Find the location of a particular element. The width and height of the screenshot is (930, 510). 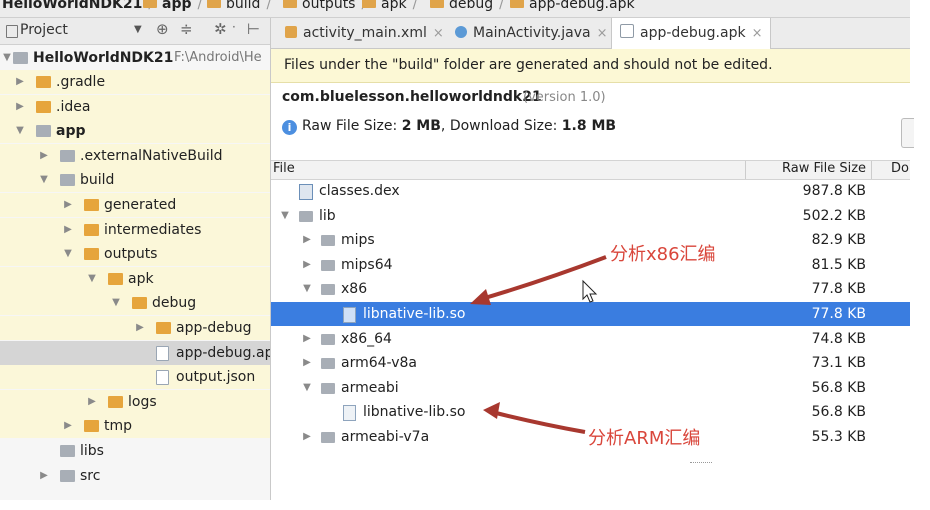

apk-entry-name: mips64 is located at coordinates (367, 264).